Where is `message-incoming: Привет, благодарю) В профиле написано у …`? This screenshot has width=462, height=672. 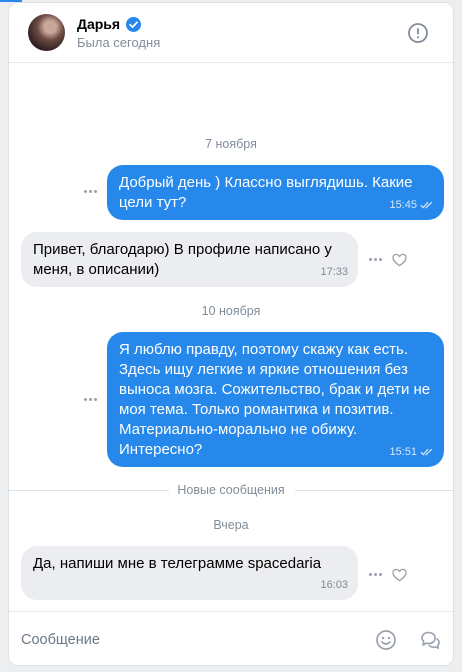 message-incoming: Привет, благодарю) В профиле написано у … is located at coordinates (189, 259).